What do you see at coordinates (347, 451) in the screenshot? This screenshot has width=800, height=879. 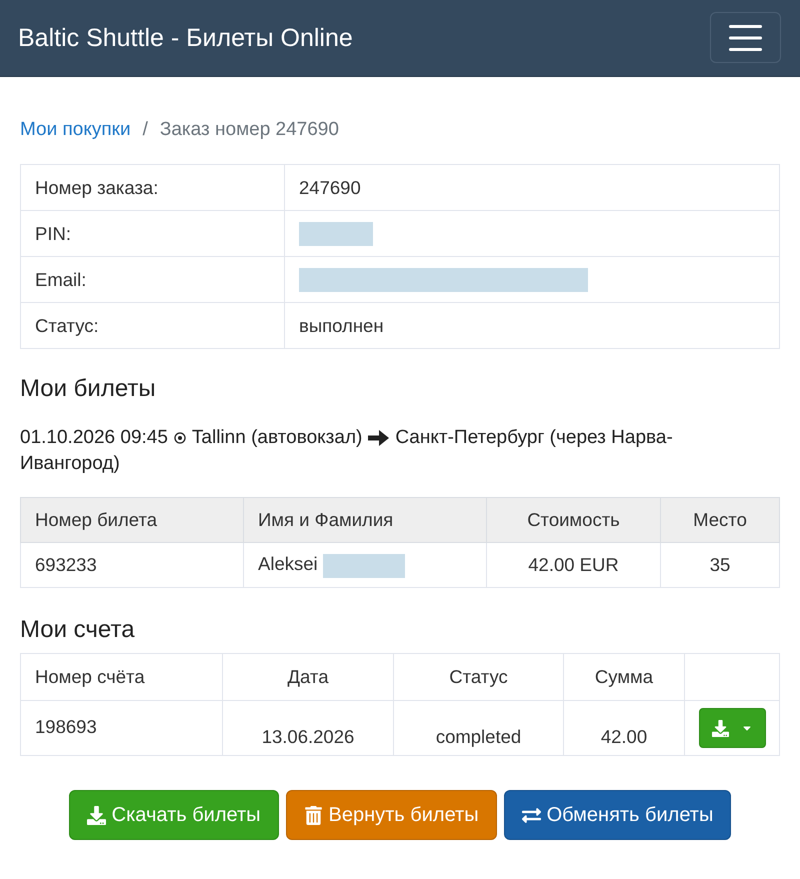 I see `trip-route: 01.10.2026 09:45 Tallinn (автовокзал) Санкт-Петербург (через Нарва-Ивангород)` at bounding box center [347, 451].